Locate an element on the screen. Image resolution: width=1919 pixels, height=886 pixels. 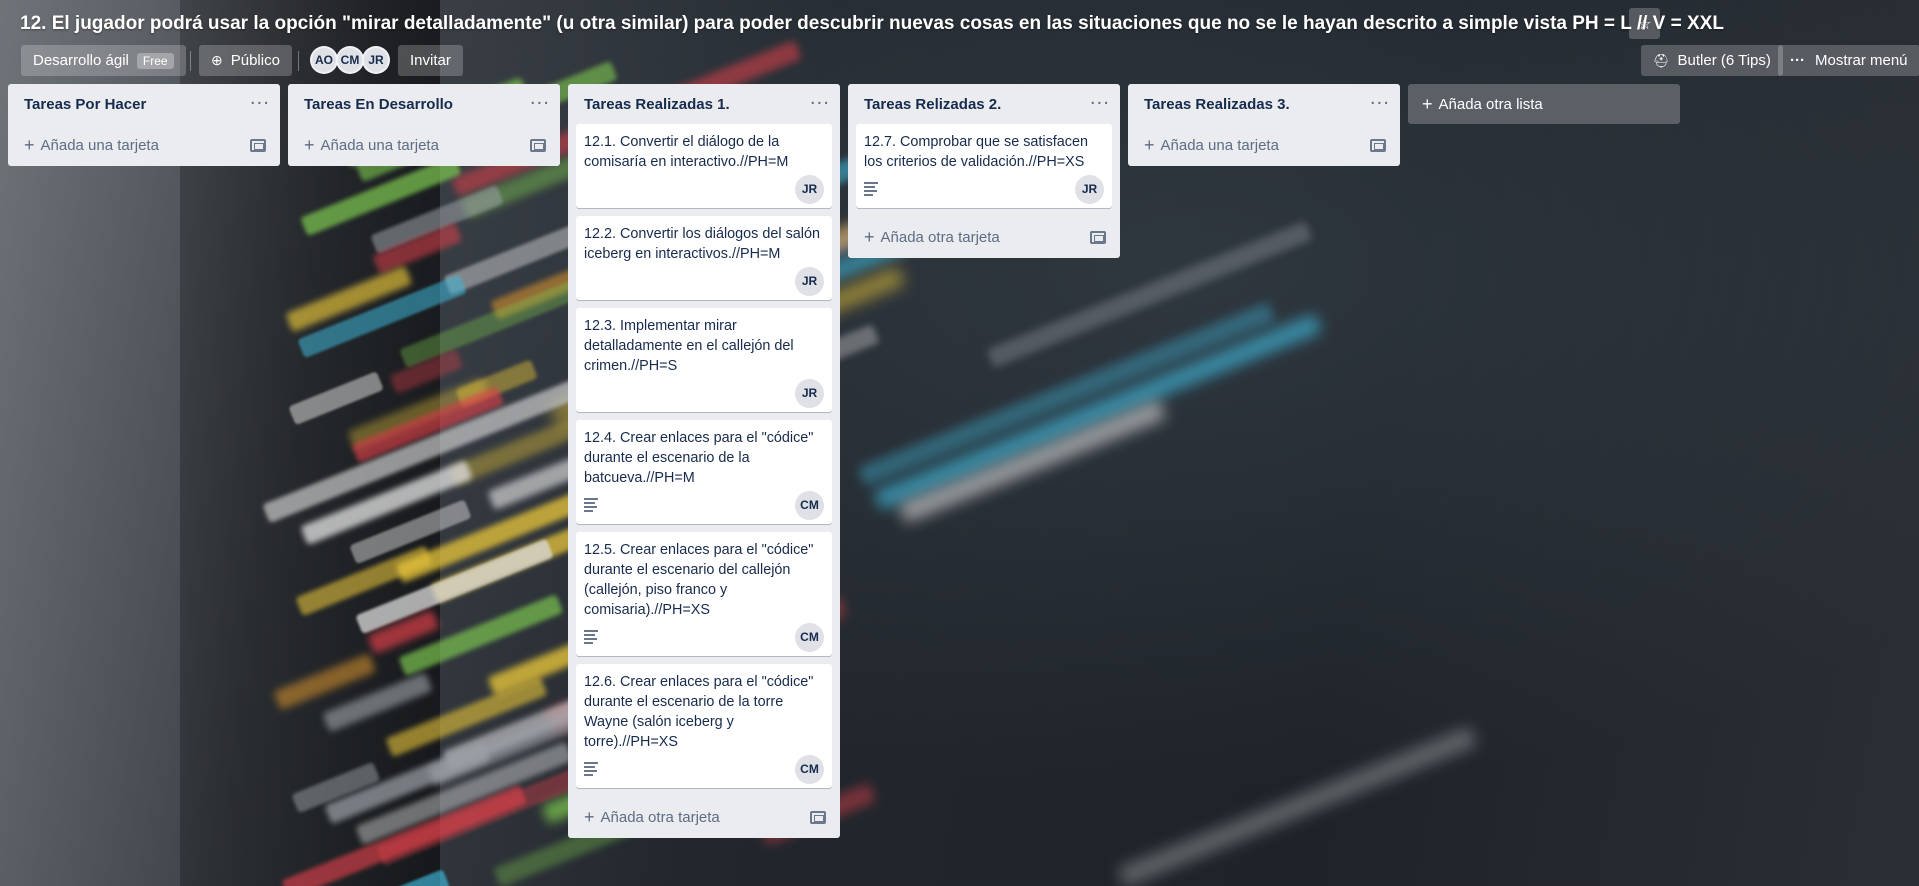
list-title: Tareas Por Hacer is located at coordinates (85, 104).